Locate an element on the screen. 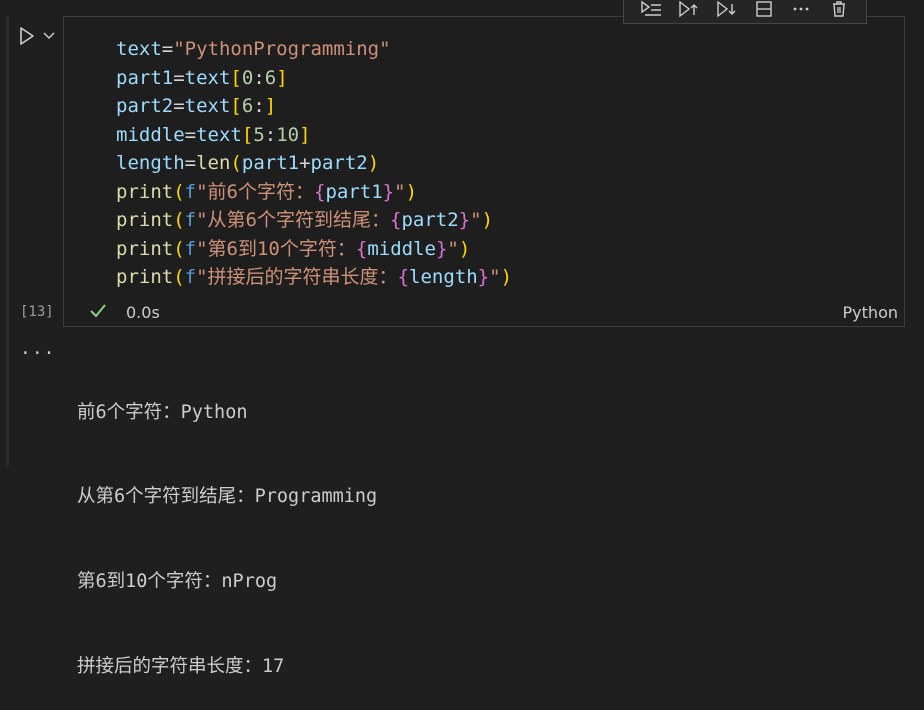  run-above-button is located at coordinates (688, 10).